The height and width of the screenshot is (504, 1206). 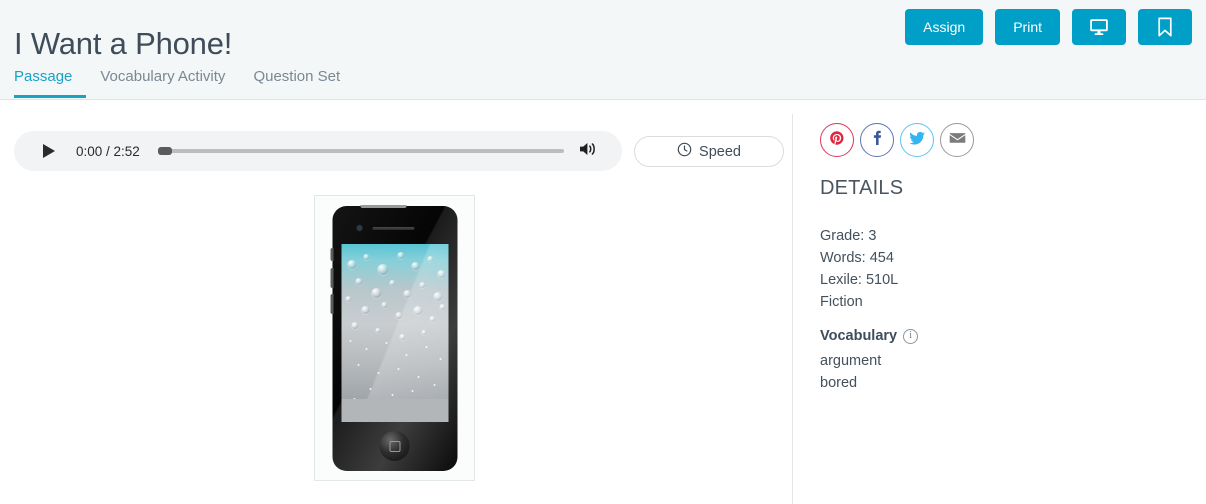 What do you see at coordinates (331, 304) in the screenshot?
I see `phone-volume-down-button` at bounding box center [331, 304].